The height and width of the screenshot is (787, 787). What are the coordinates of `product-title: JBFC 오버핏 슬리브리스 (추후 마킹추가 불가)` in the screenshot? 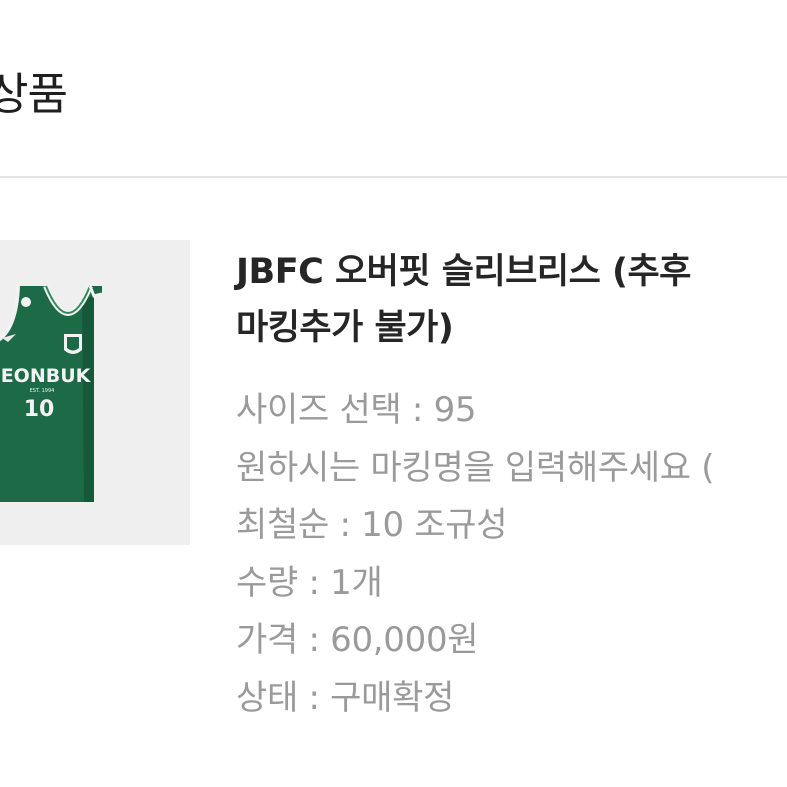 It's located at (511, 300).